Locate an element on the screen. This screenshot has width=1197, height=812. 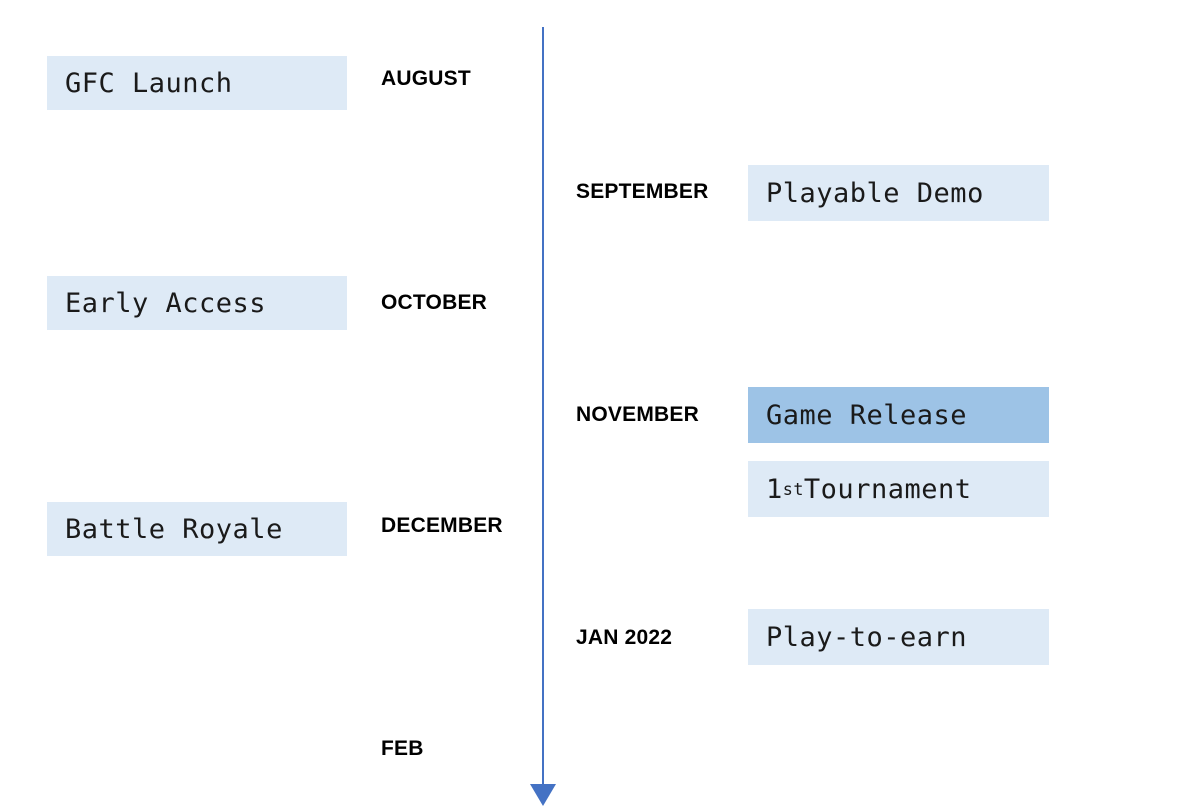
month-label-november: NOVEMBER is located at coordinates (637, 414).